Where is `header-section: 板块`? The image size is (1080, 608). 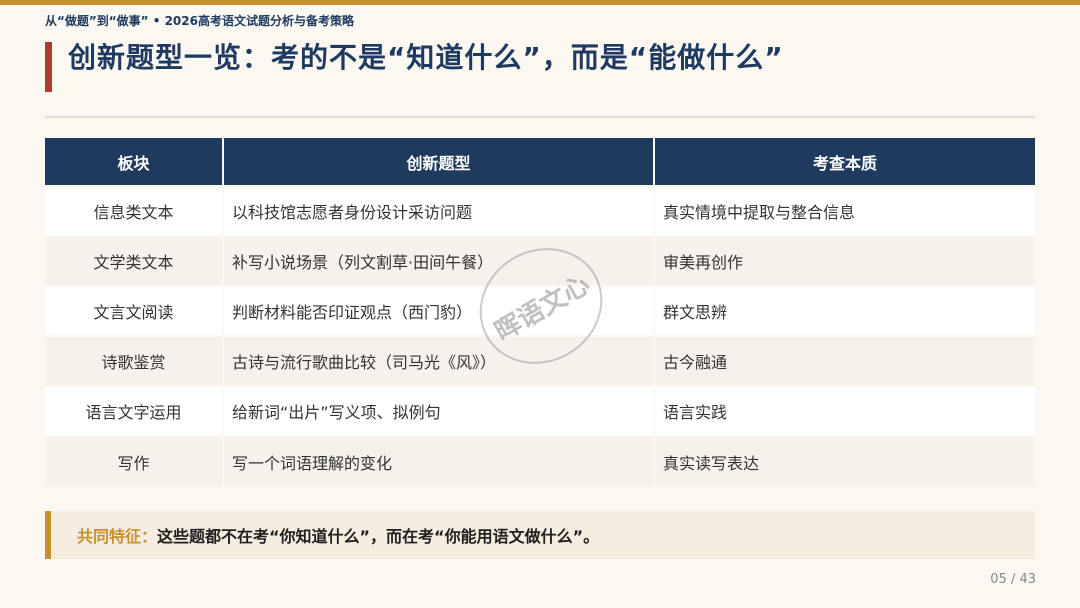 header-section: 板块 is located at coordinates (134, 162).